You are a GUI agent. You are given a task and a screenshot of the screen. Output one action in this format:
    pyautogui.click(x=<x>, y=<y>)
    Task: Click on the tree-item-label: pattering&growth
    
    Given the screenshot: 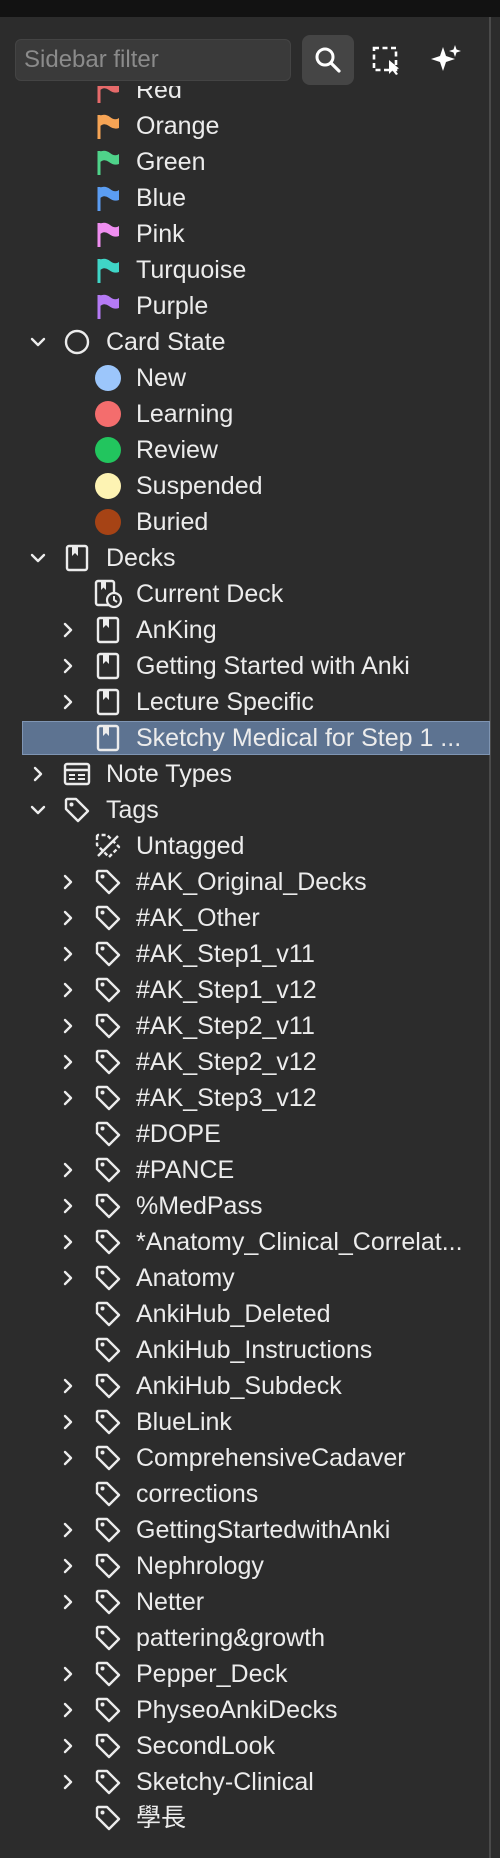 What is the action you would take?
    pyautogui.click(x=231, y=1638)
    